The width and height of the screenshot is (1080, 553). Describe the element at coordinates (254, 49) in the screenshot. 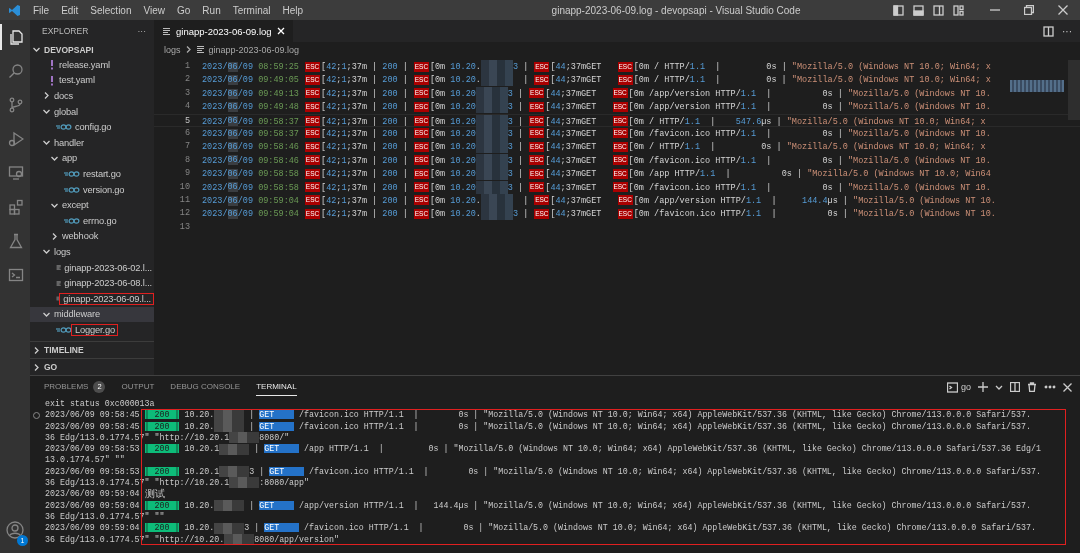

I see `breadcrumb-item: ginapp-2023-06-09.log` at that location.